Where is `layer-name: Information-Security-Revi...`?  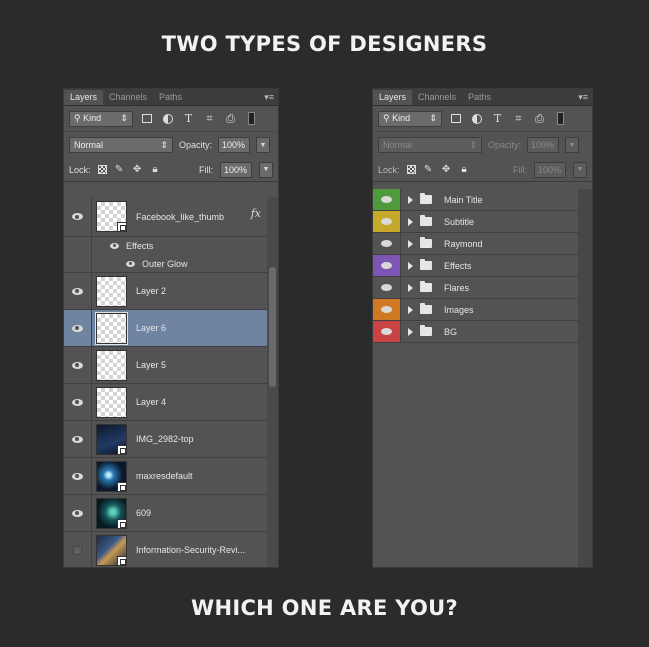 layer-name: Information-Security-Revi... is located at coordinates (191, 550).